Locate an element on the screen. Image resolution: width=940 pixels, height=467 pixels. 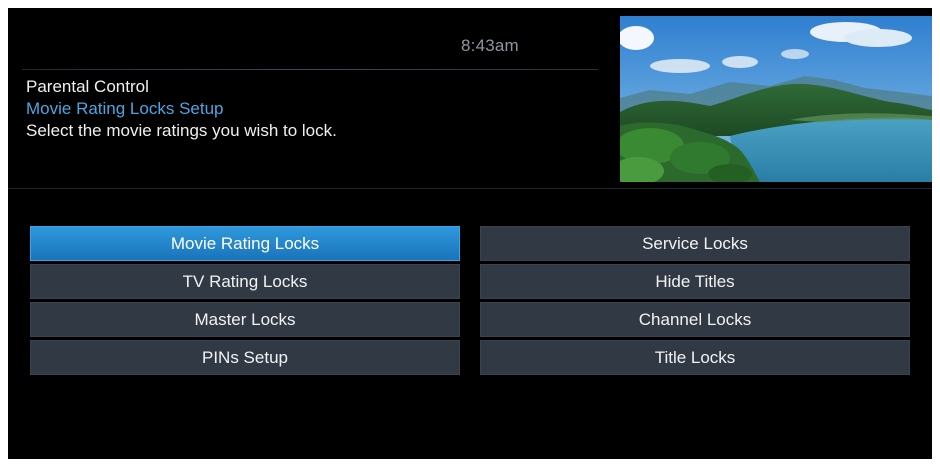
clock: 8:43am is located at coordinates (490, 45).